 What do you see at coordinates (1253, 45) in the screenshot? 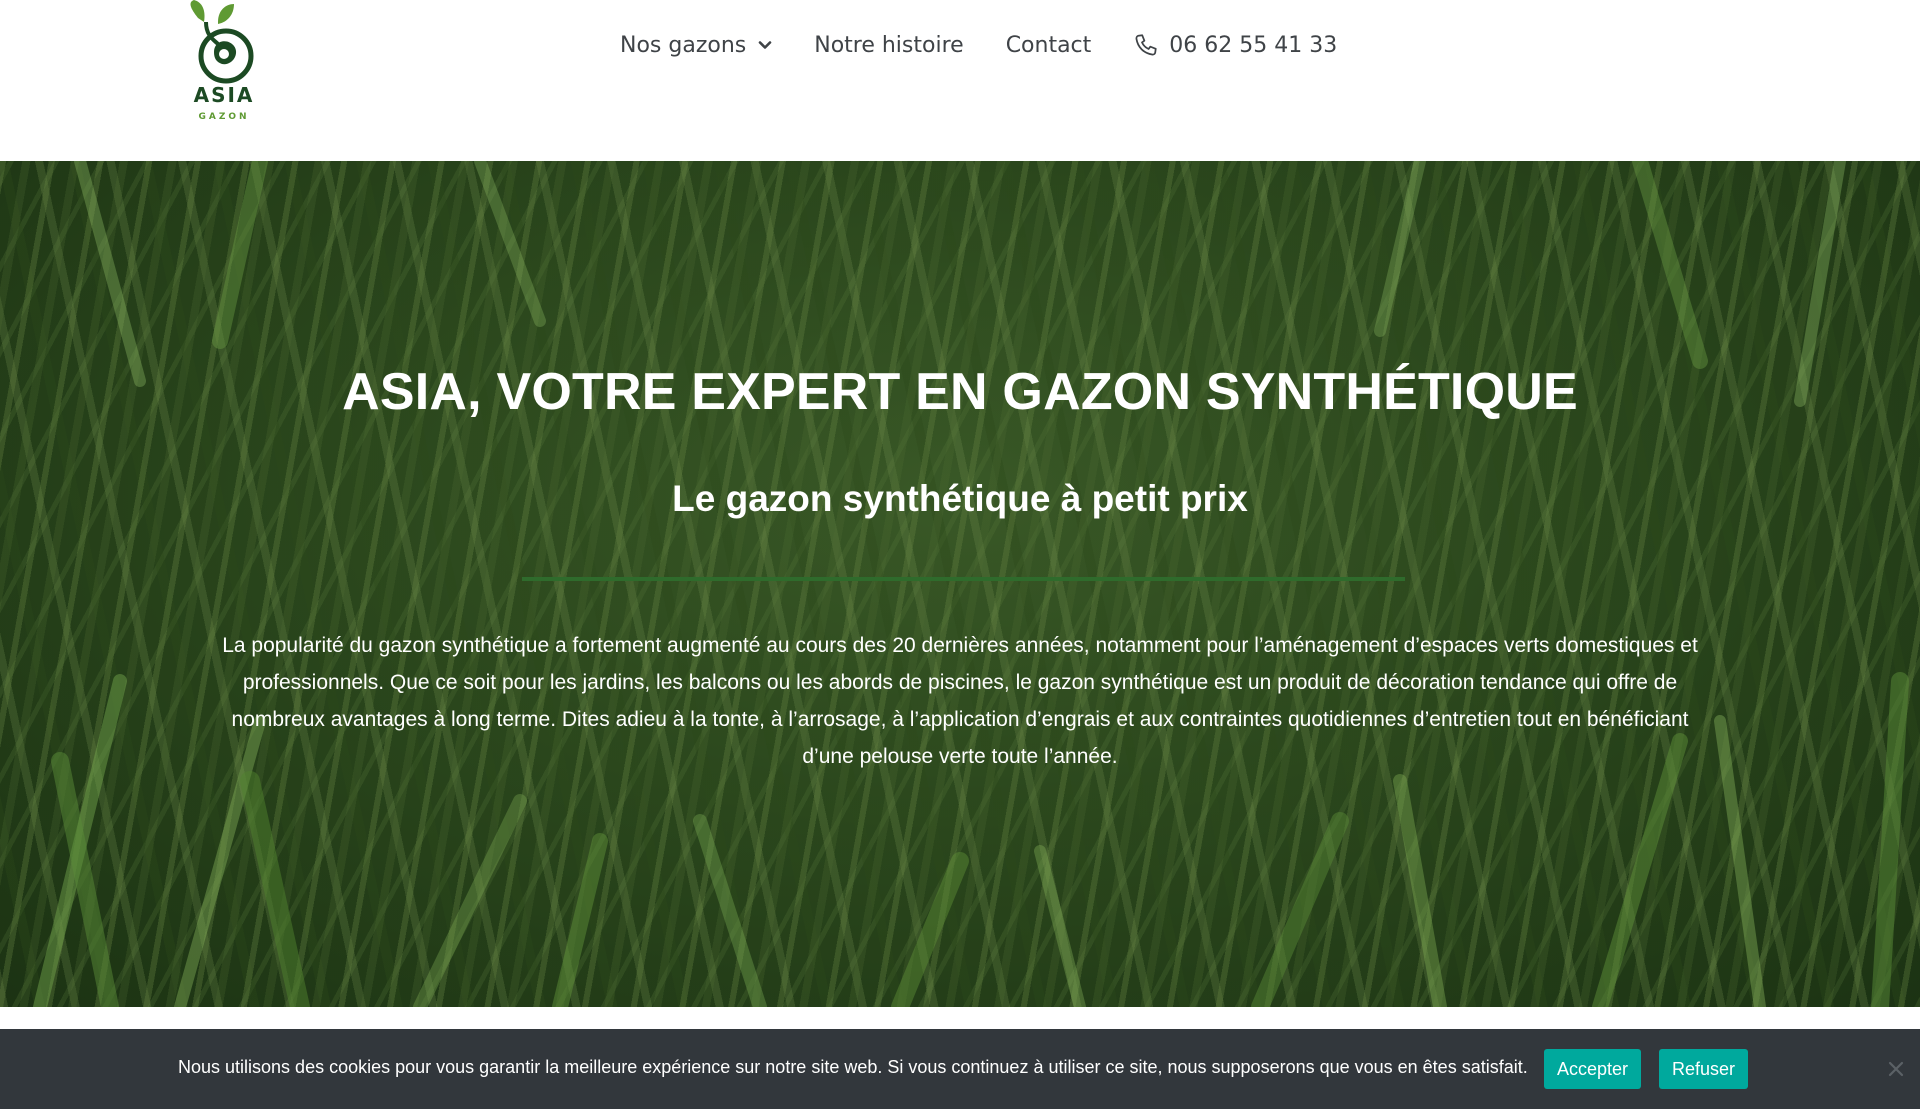
I see `phone-number: 06 62 55 41 33` at bounding box center [1253, 45].